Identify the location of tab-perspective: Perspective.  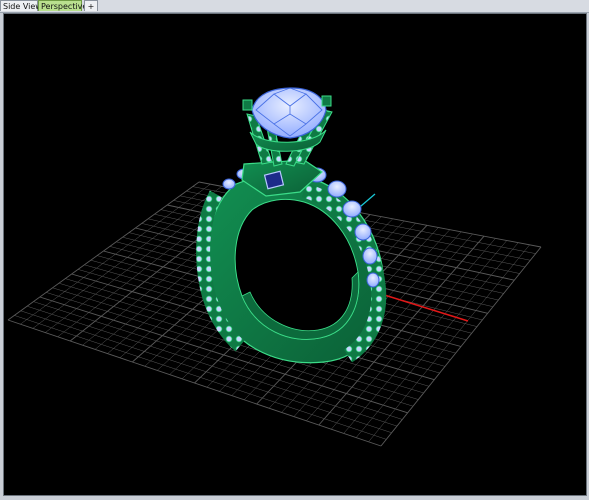
(62, 5).